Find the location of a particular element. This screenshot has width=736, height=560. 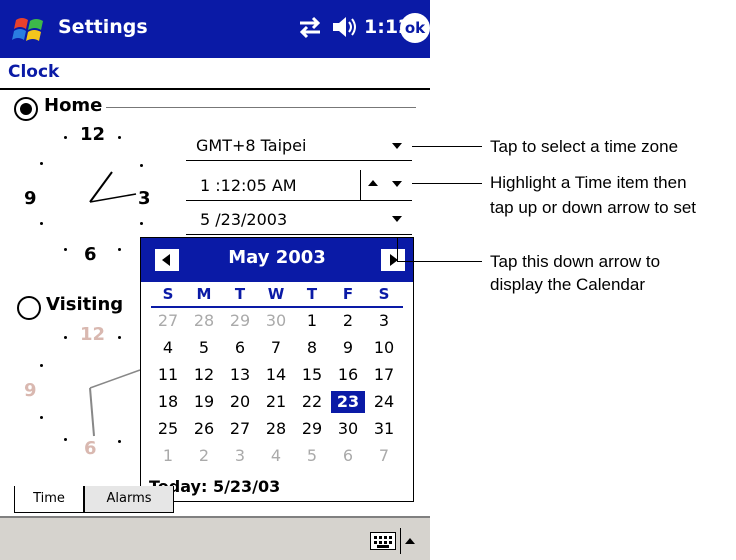

callout-timezone: Tap to select a time zone is located at coordinates (584, 146).